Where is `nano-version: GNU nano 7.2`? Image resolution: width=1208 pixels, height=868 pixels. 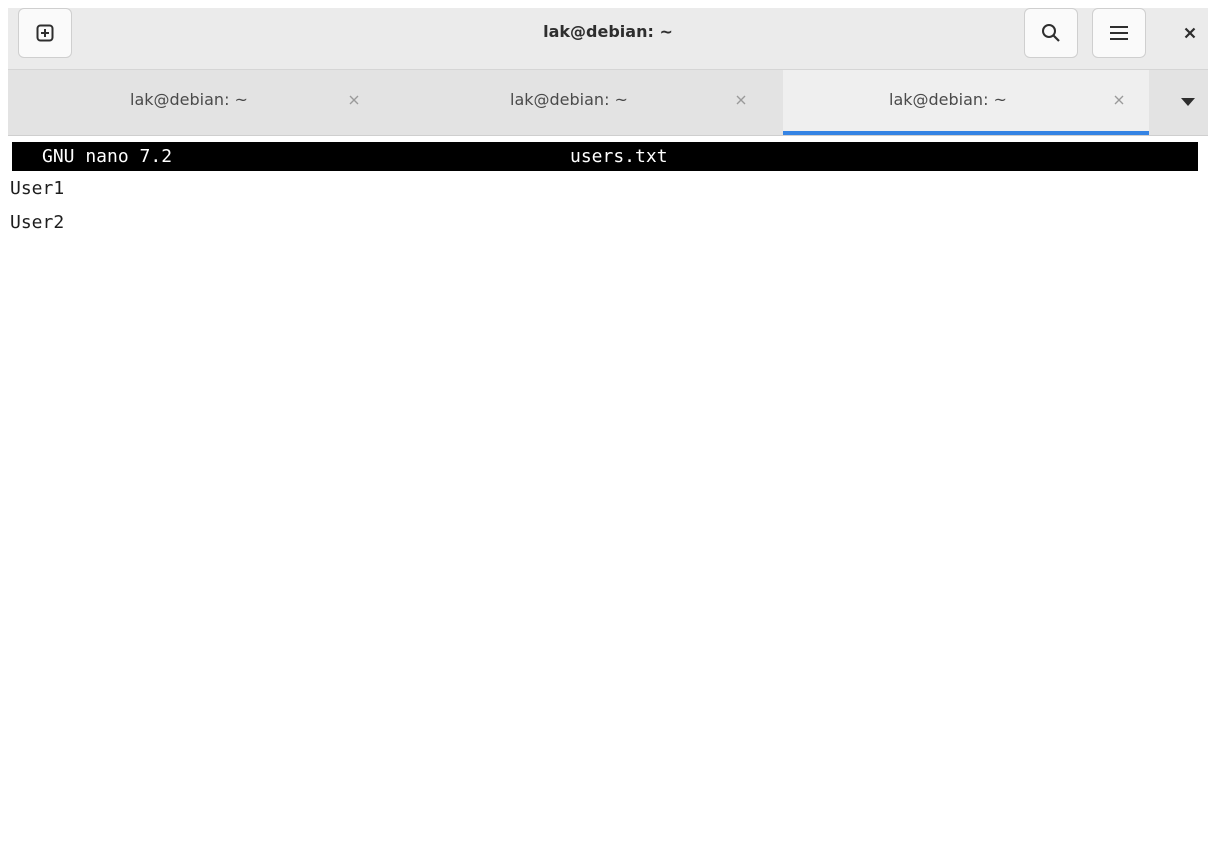
nano-version: GNU nano 7.2 is located at coordinates (107, 156).